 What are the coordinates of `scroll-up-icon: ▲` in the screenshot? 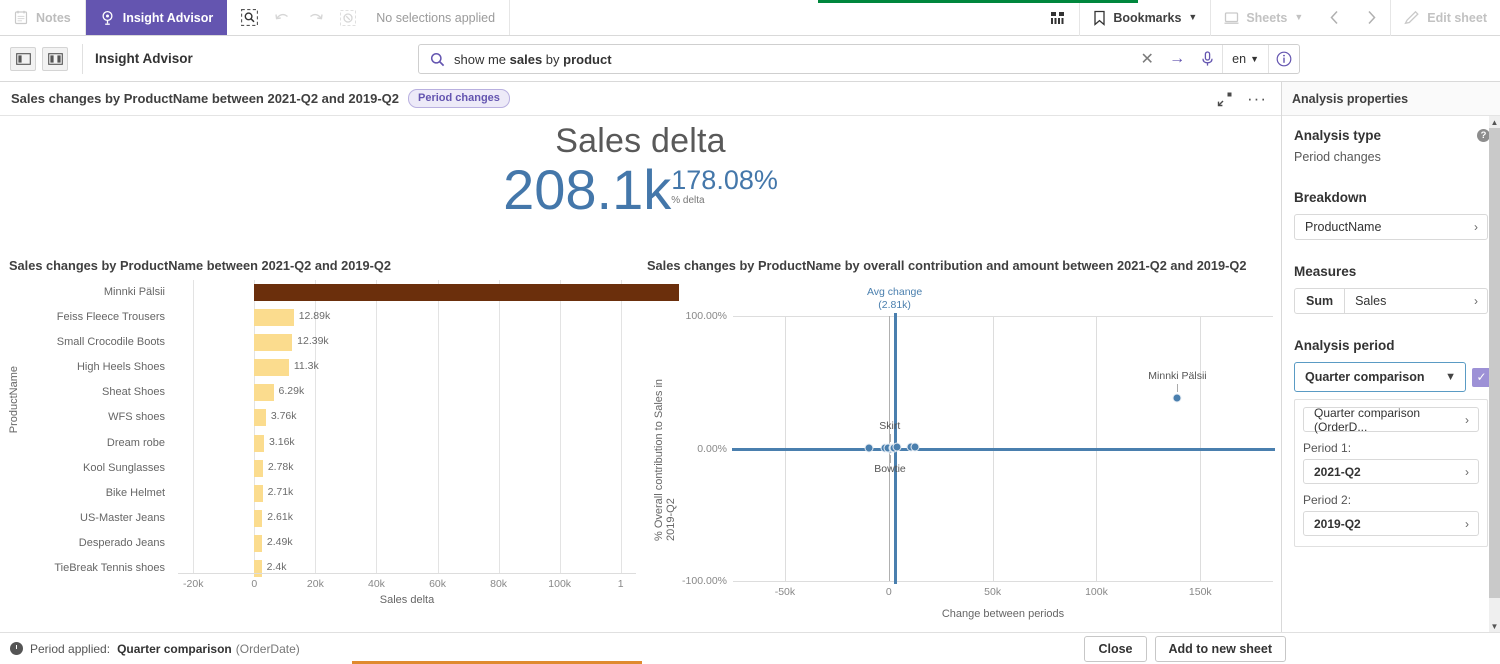 It's located at (1494, 122).